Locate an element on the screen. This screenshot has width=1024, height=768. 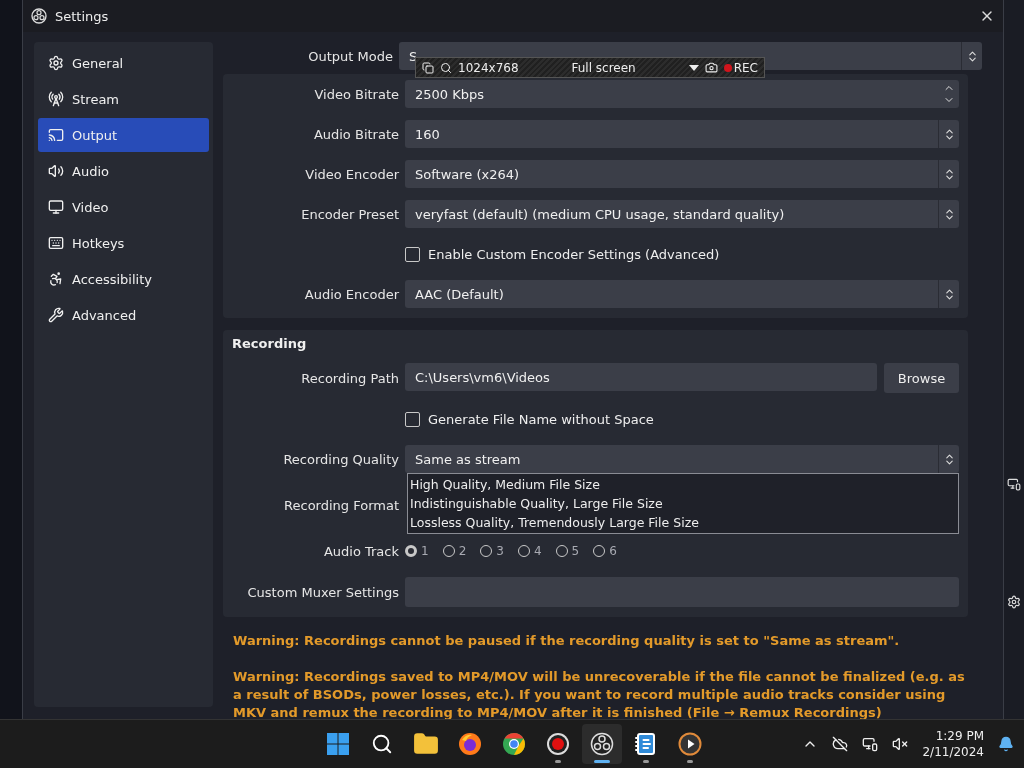
radio-label: 4 is located at coordinates (537, 551).